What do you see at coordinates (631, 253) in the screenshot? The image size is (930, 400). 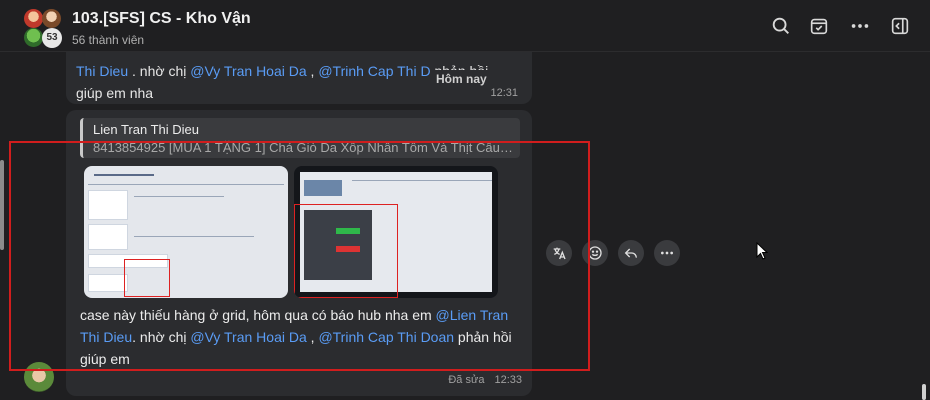 I see `reply-icon` at bounding box center [631, 253].